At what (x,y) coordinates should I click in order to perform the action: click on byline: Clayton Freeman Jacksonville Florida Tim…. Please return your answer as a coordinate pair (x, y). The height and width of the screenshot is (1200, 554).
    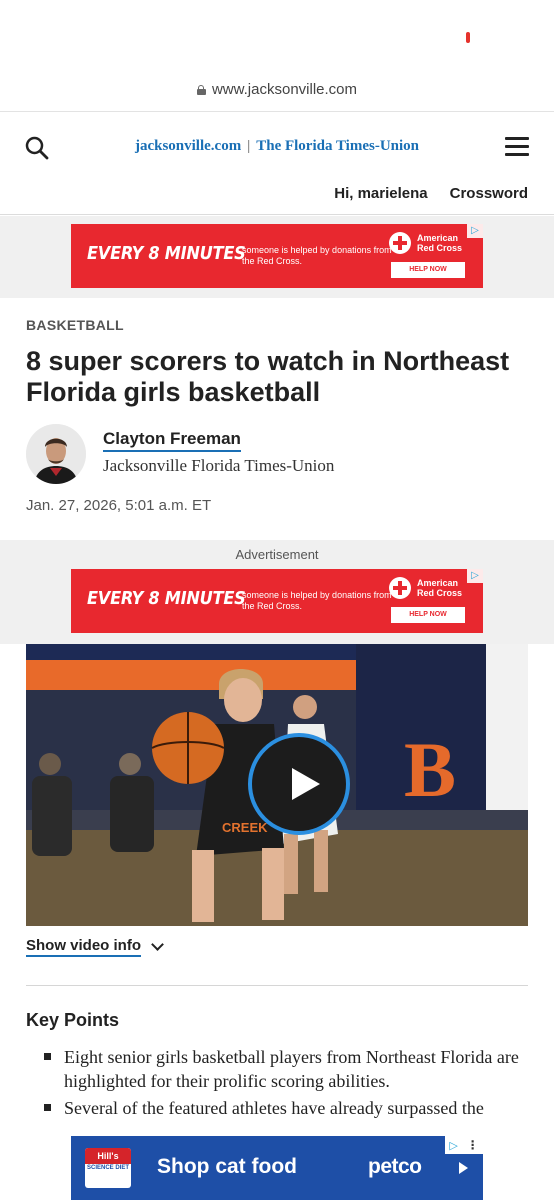
    Looking at the image, I should click on (180, 454).